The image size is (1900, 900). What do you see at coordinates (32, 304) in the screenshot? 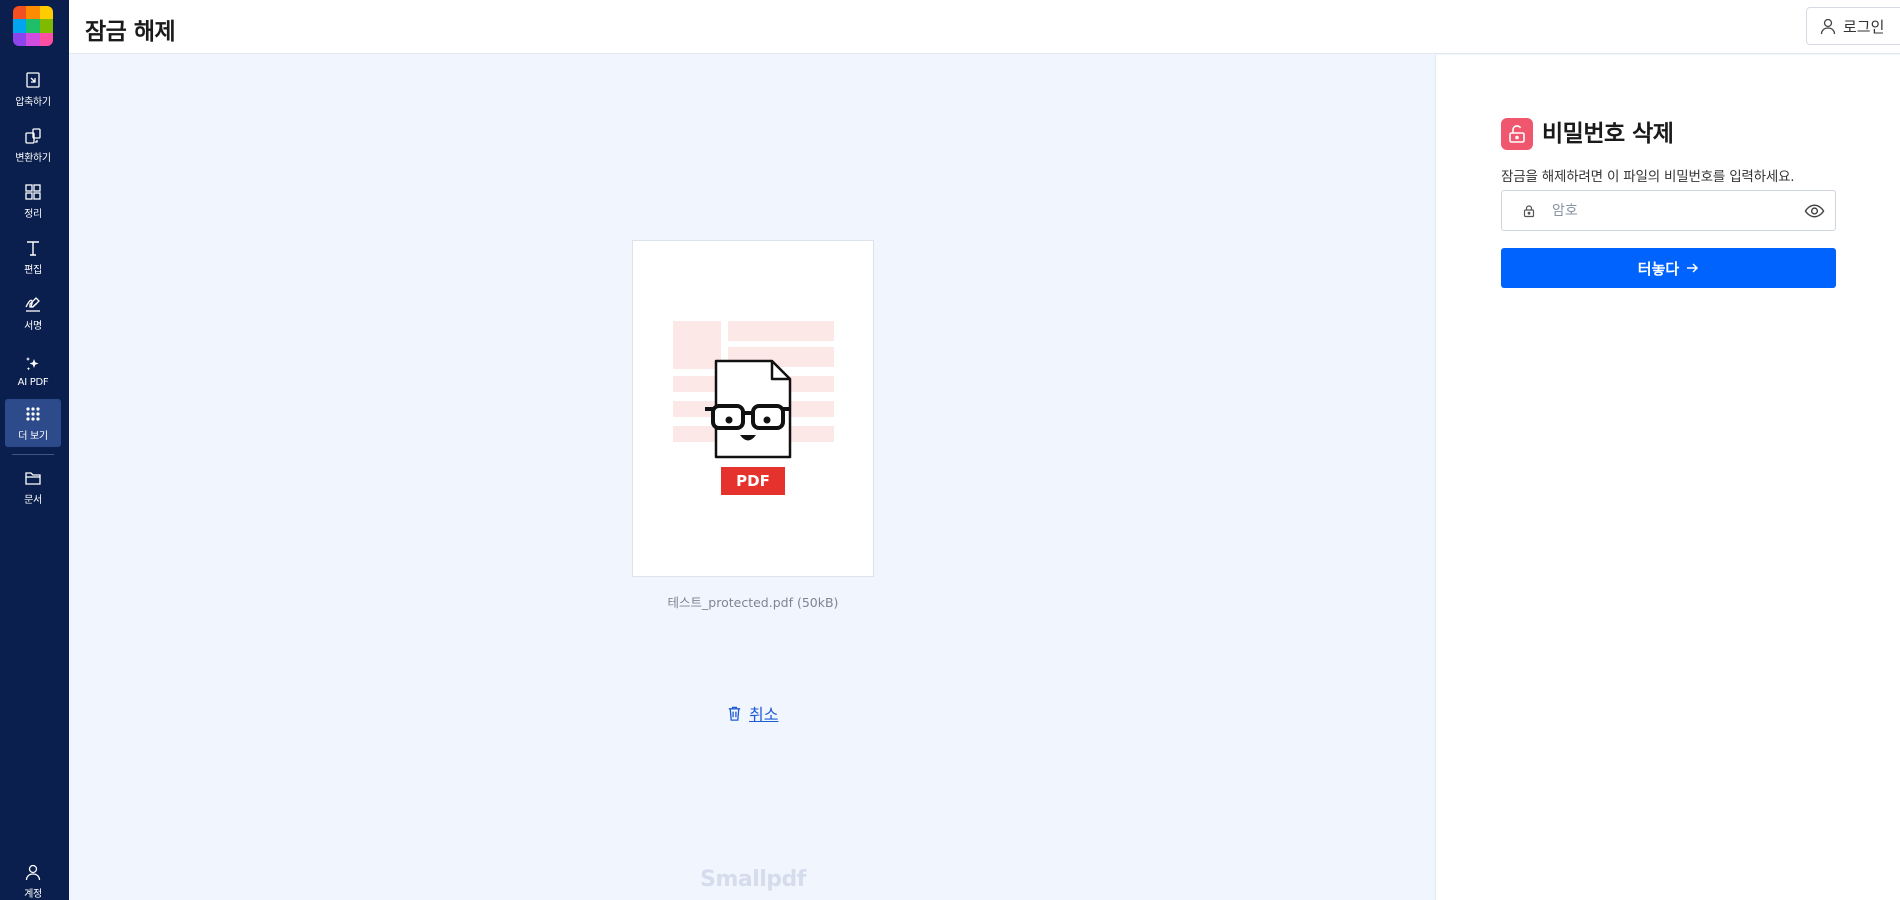
I see `signature-icon` at bounding box center [32, 304].